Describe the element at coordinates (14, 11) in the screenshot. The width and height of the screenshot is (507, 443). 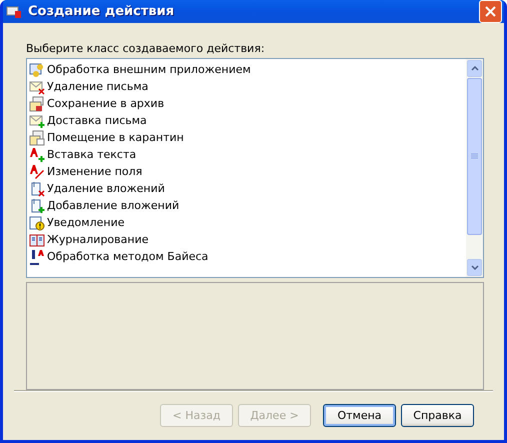
I see `envelope-icon` at that location.